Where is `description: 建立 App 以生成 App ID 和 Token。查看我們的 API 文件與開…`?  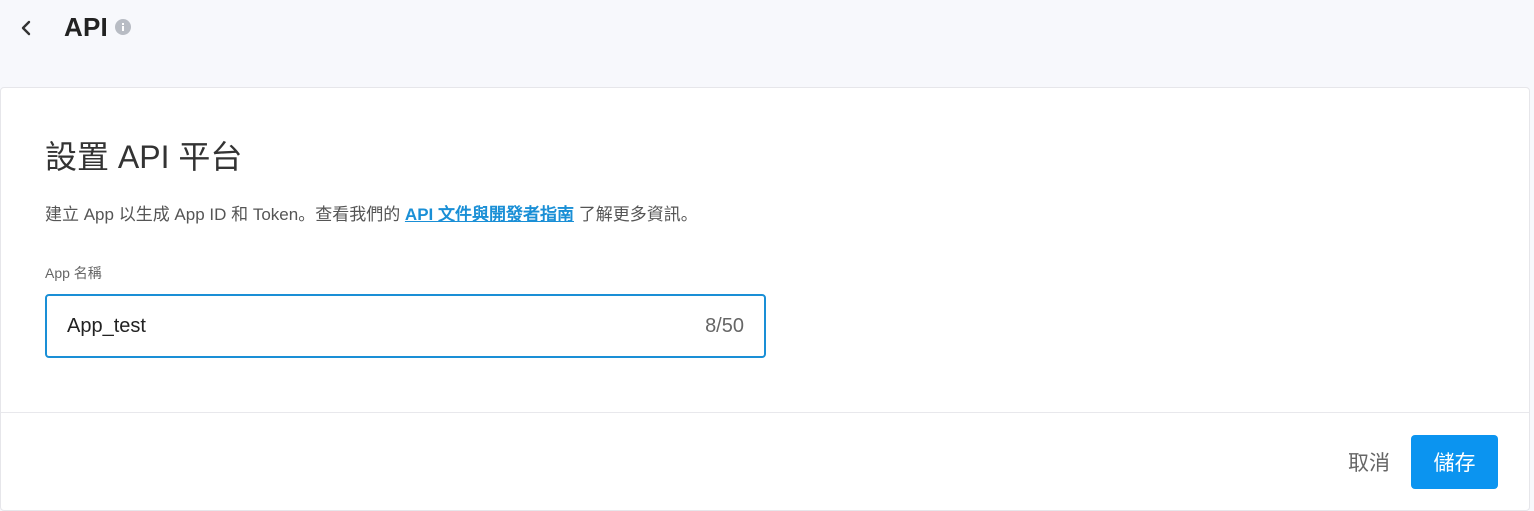 description: 建立 App 以生成 App ID 和 Token。查看我們的 API 文件與開… is located at coordinates (371, 212).